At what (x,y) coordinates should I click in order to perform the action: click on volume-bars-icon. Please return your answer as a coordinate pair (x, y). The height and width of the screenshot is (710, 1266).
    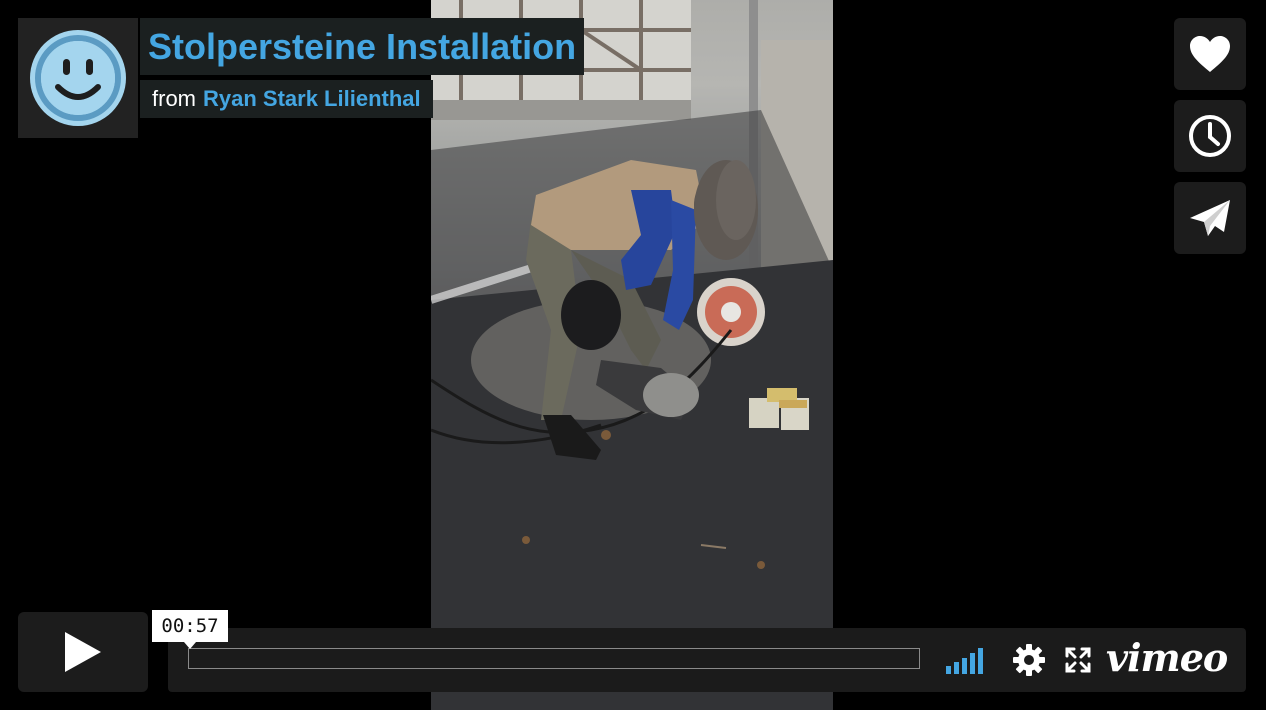
    Looking at the image, I should click on (969, 660).